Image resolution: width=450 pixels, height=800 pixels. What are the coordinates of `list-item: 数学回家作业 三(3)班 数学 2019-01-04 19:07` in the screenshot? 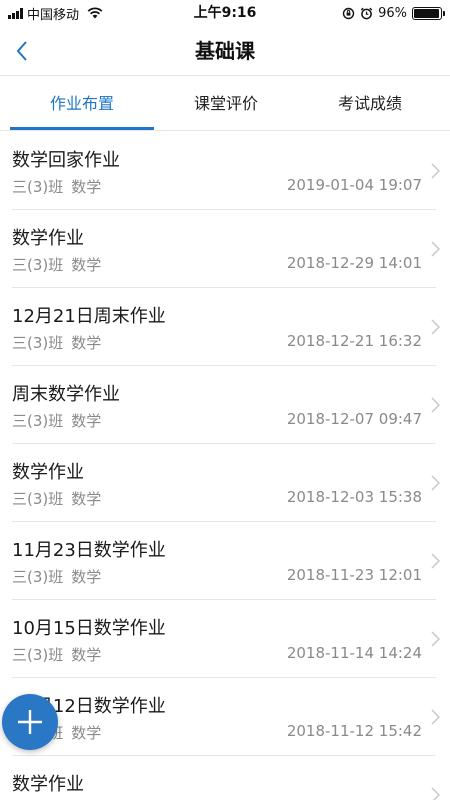 It's located at (226, 171).